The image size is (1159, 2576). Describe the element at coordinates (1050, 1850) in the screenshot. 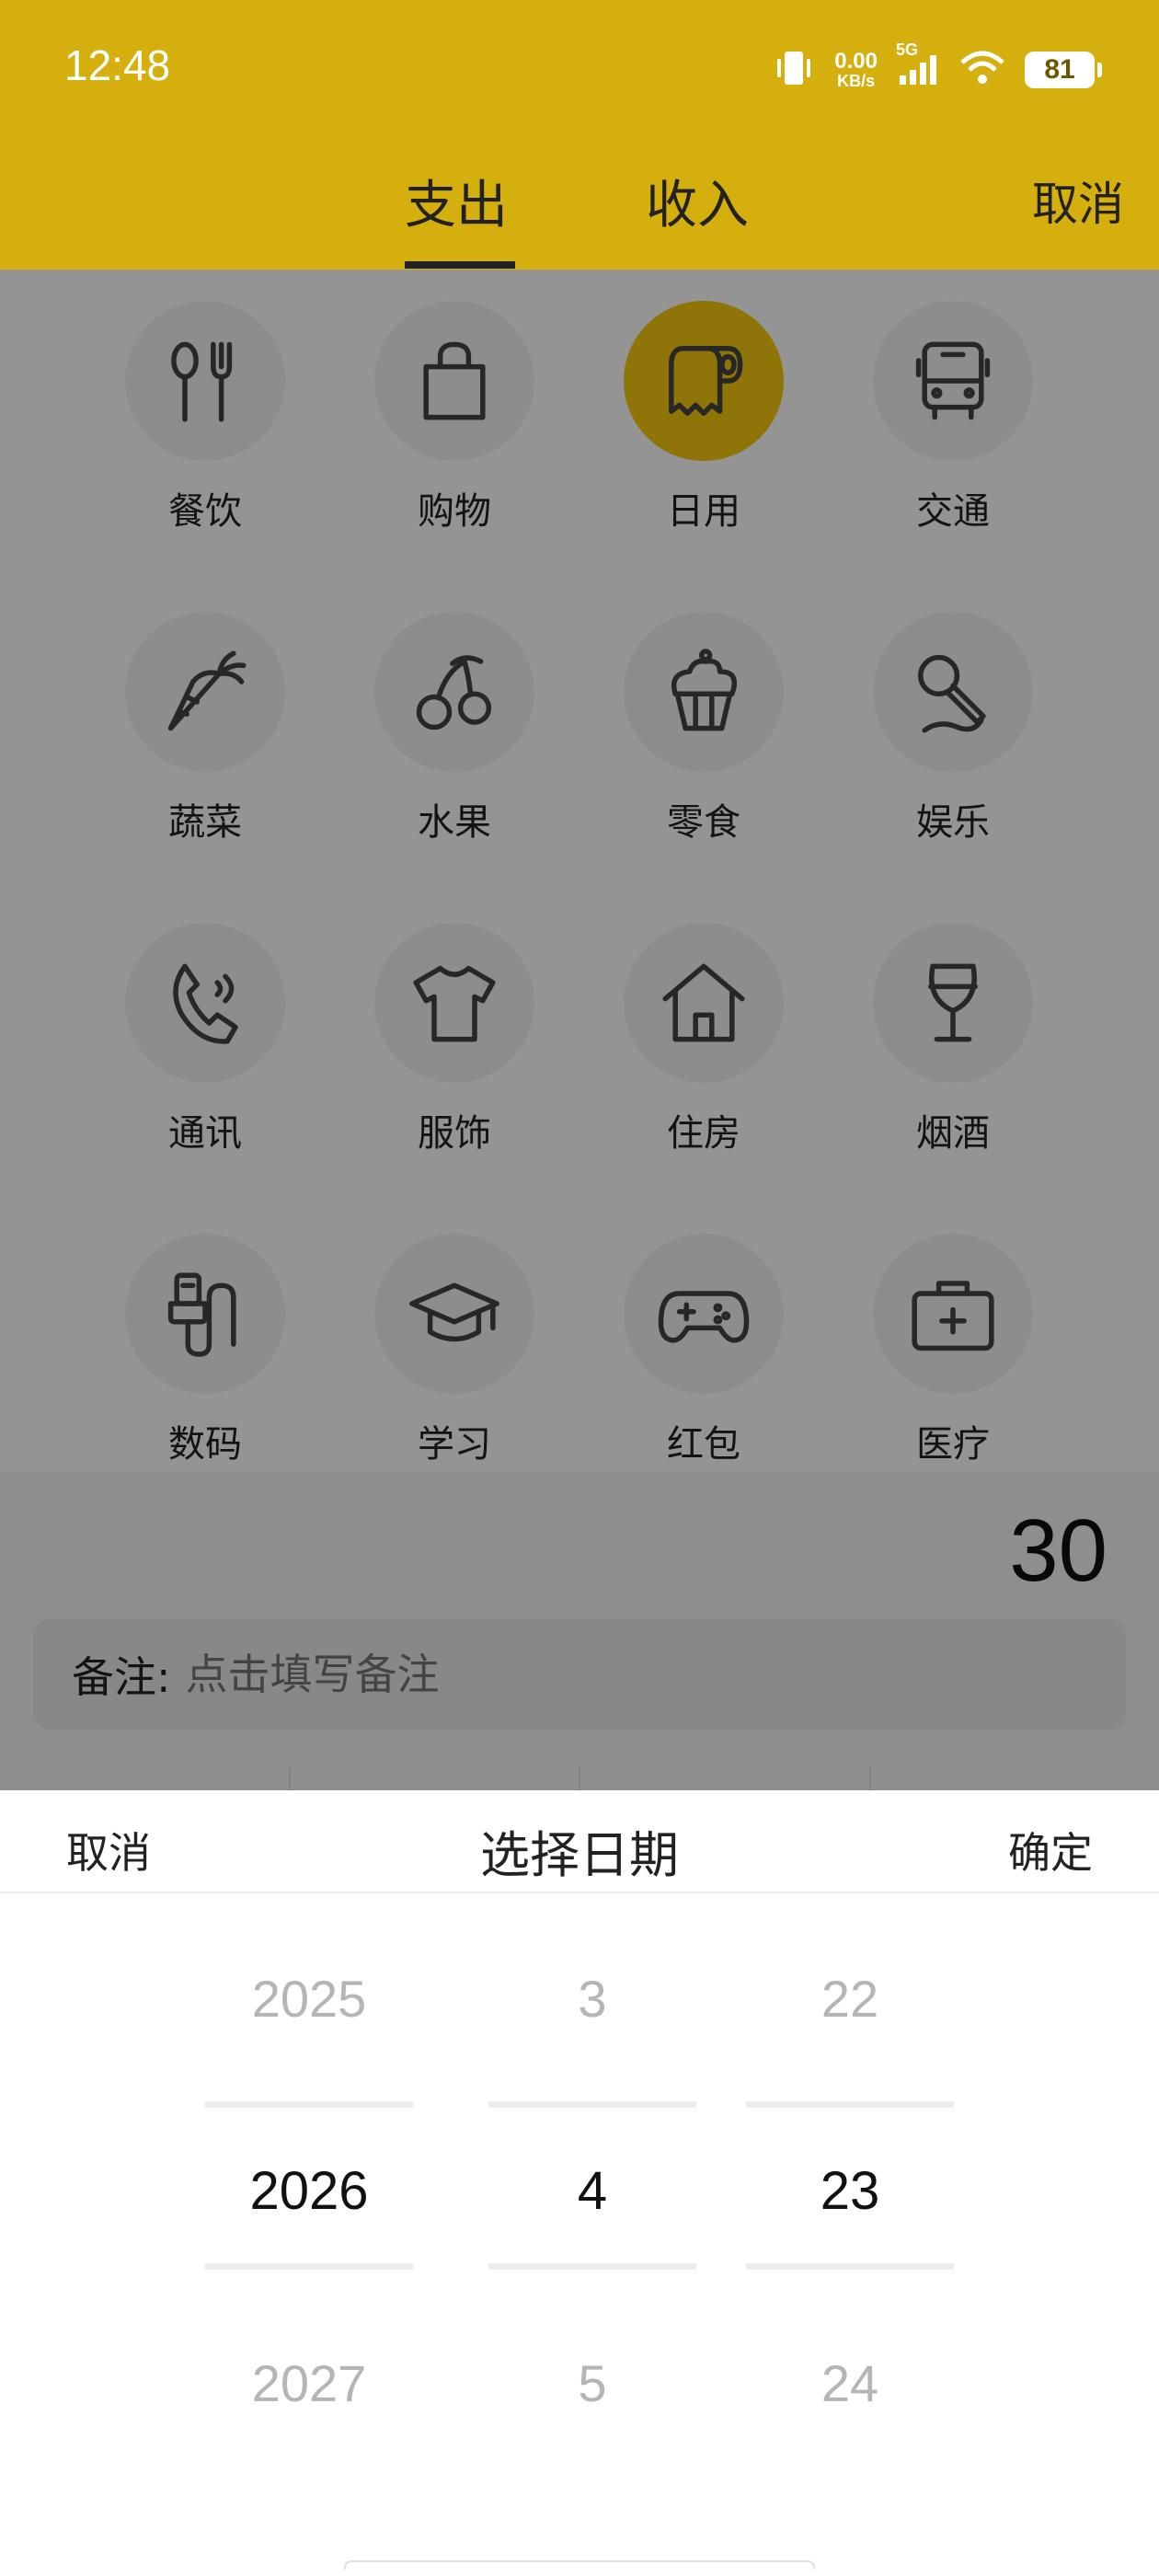

I see `date-picker-confirm-button: 确定` at that location.